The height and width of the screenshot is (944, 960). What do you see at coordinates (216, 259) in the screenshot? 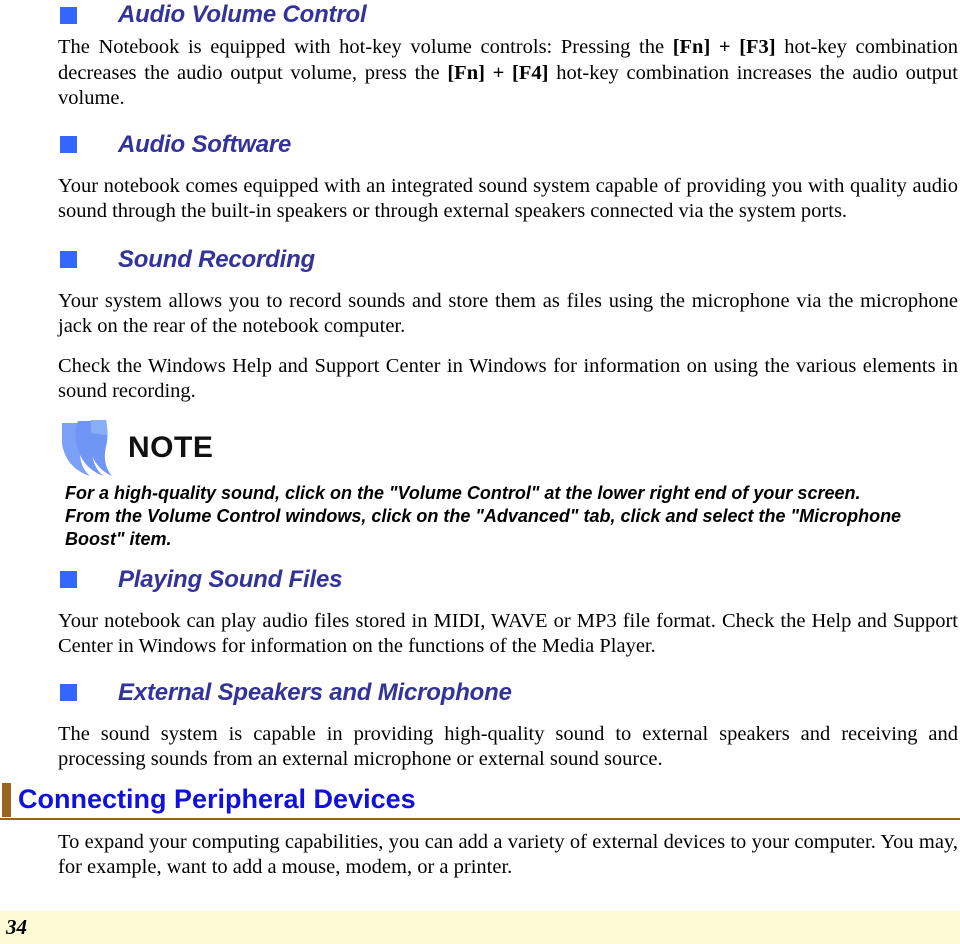
I see `section-heading-label: Sound Recording` at bounding box center [216, 259].